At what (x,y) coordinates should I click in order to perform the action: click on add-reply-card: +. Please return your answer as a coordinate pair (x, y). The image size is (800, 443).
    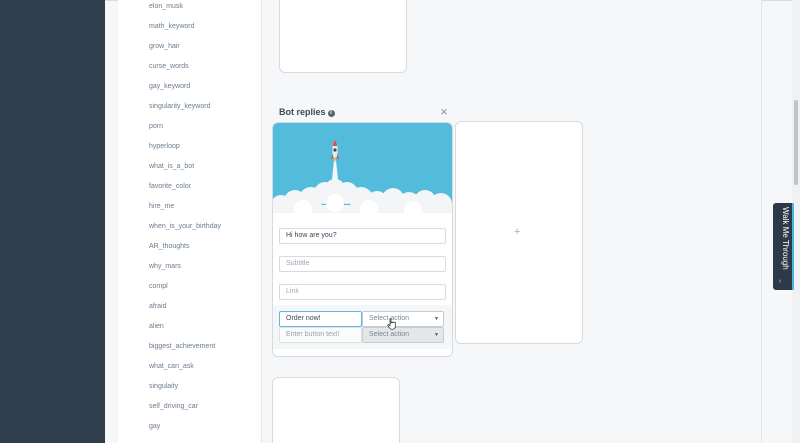
    Looking at the image, I should click on (519, 232).